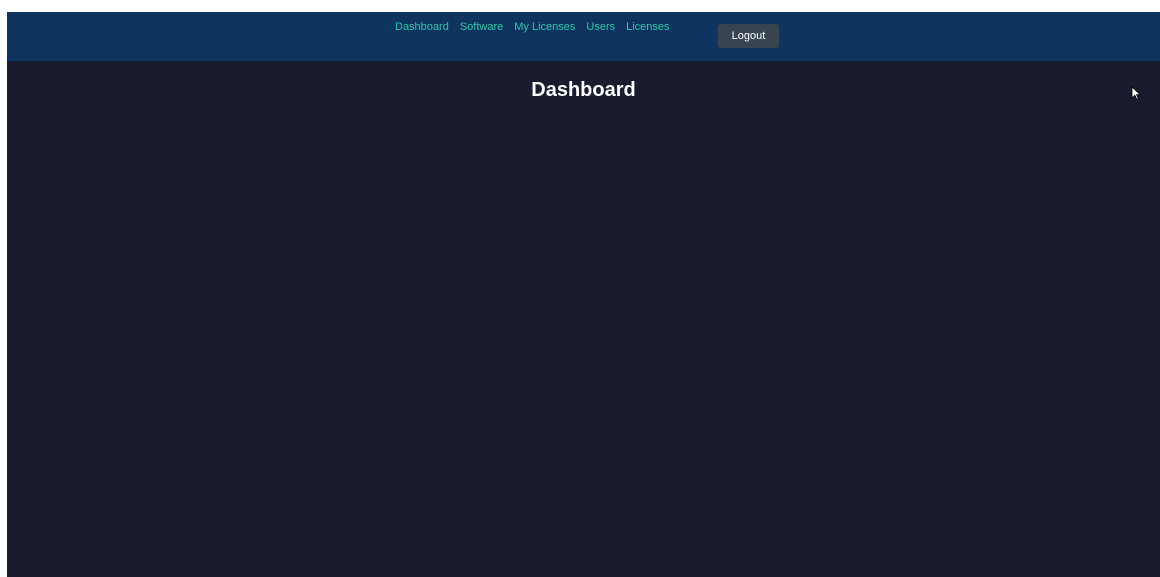  Describe the element at coordinates (422, 27) in the screenshot. I see `nav-link-dashboard: Dashboard` at that location.